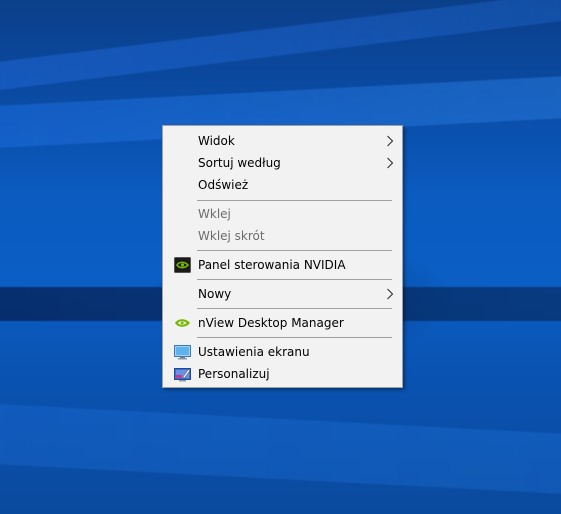 Image resolution: width=561 pixels, height=514 pixels. Describe the element at coordinates (282, 163) in the screenshot. I see `menu-item-sort-by: Sortuj według` at that location.